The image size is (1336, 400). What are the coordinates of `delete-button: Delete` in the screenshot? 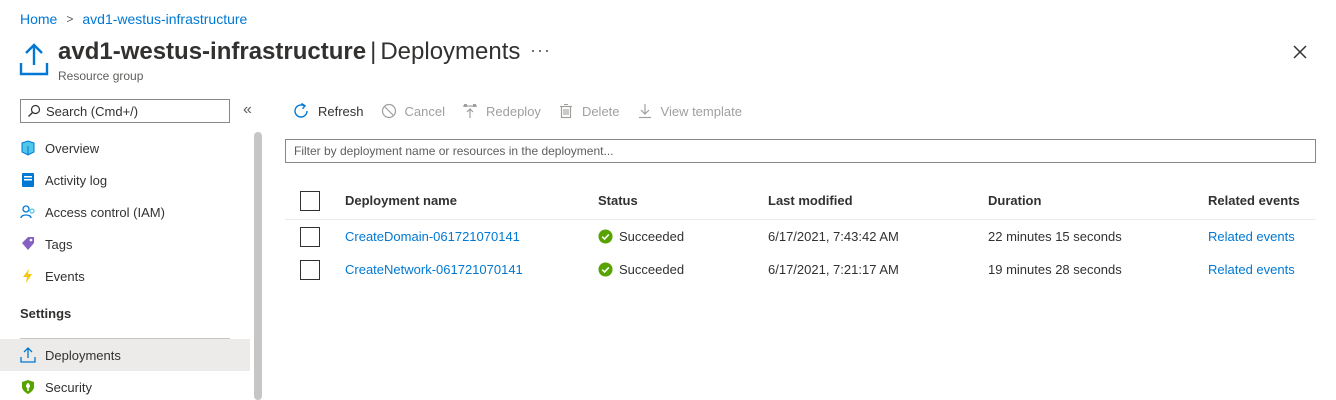 It's located at (589, 111).